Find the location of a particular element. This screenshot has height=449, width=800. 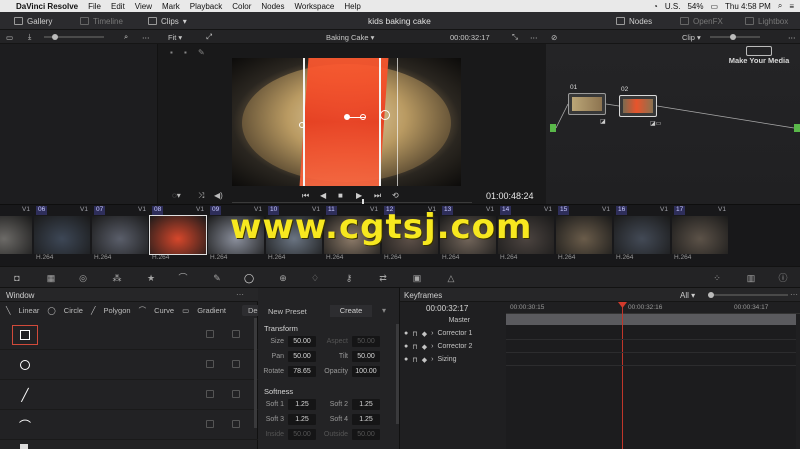

jump-end-button: ⏭ is located at coordinates (377, 196).